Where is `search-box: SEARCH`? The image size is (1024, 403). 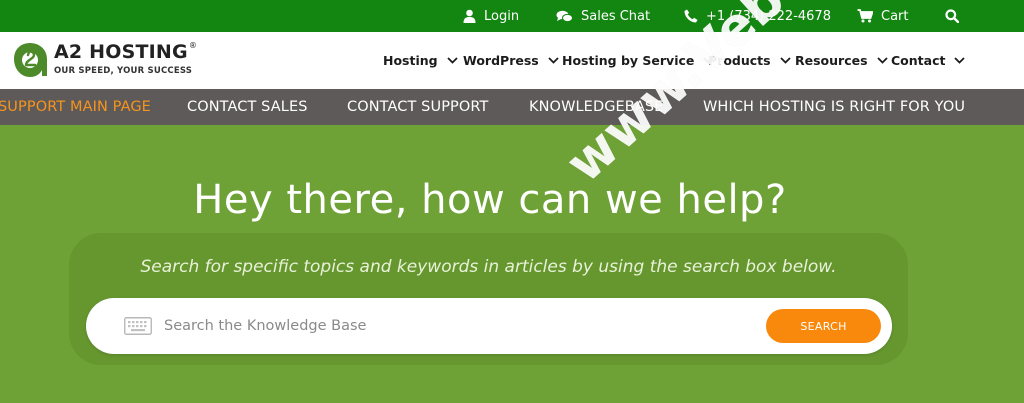 search-box: SEARCH is located at coordinates (489, 326).